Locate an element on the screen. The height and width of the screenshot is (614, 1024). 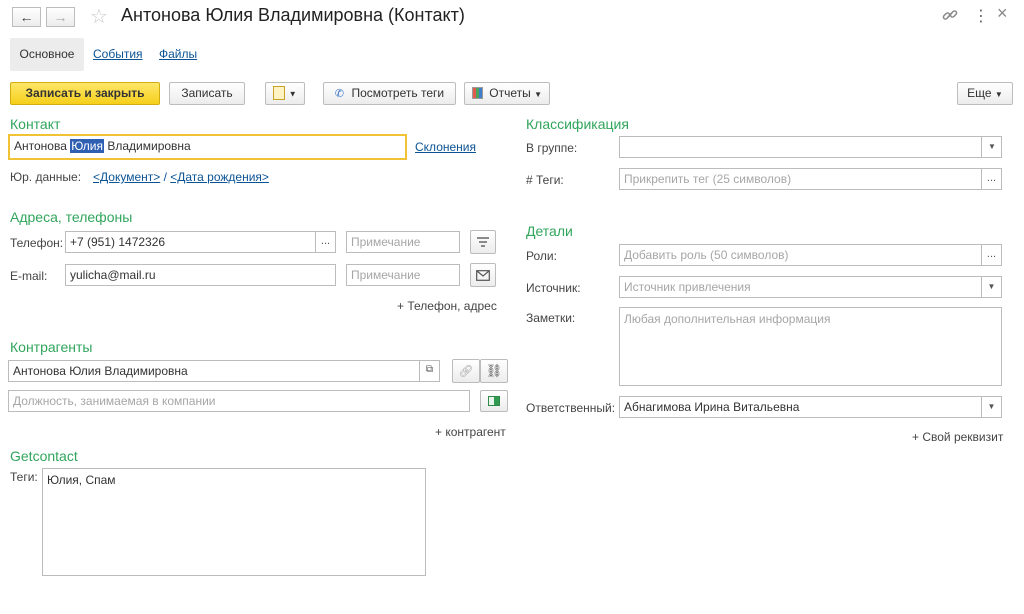
table-green-icon is located at coordinates (494, 401).